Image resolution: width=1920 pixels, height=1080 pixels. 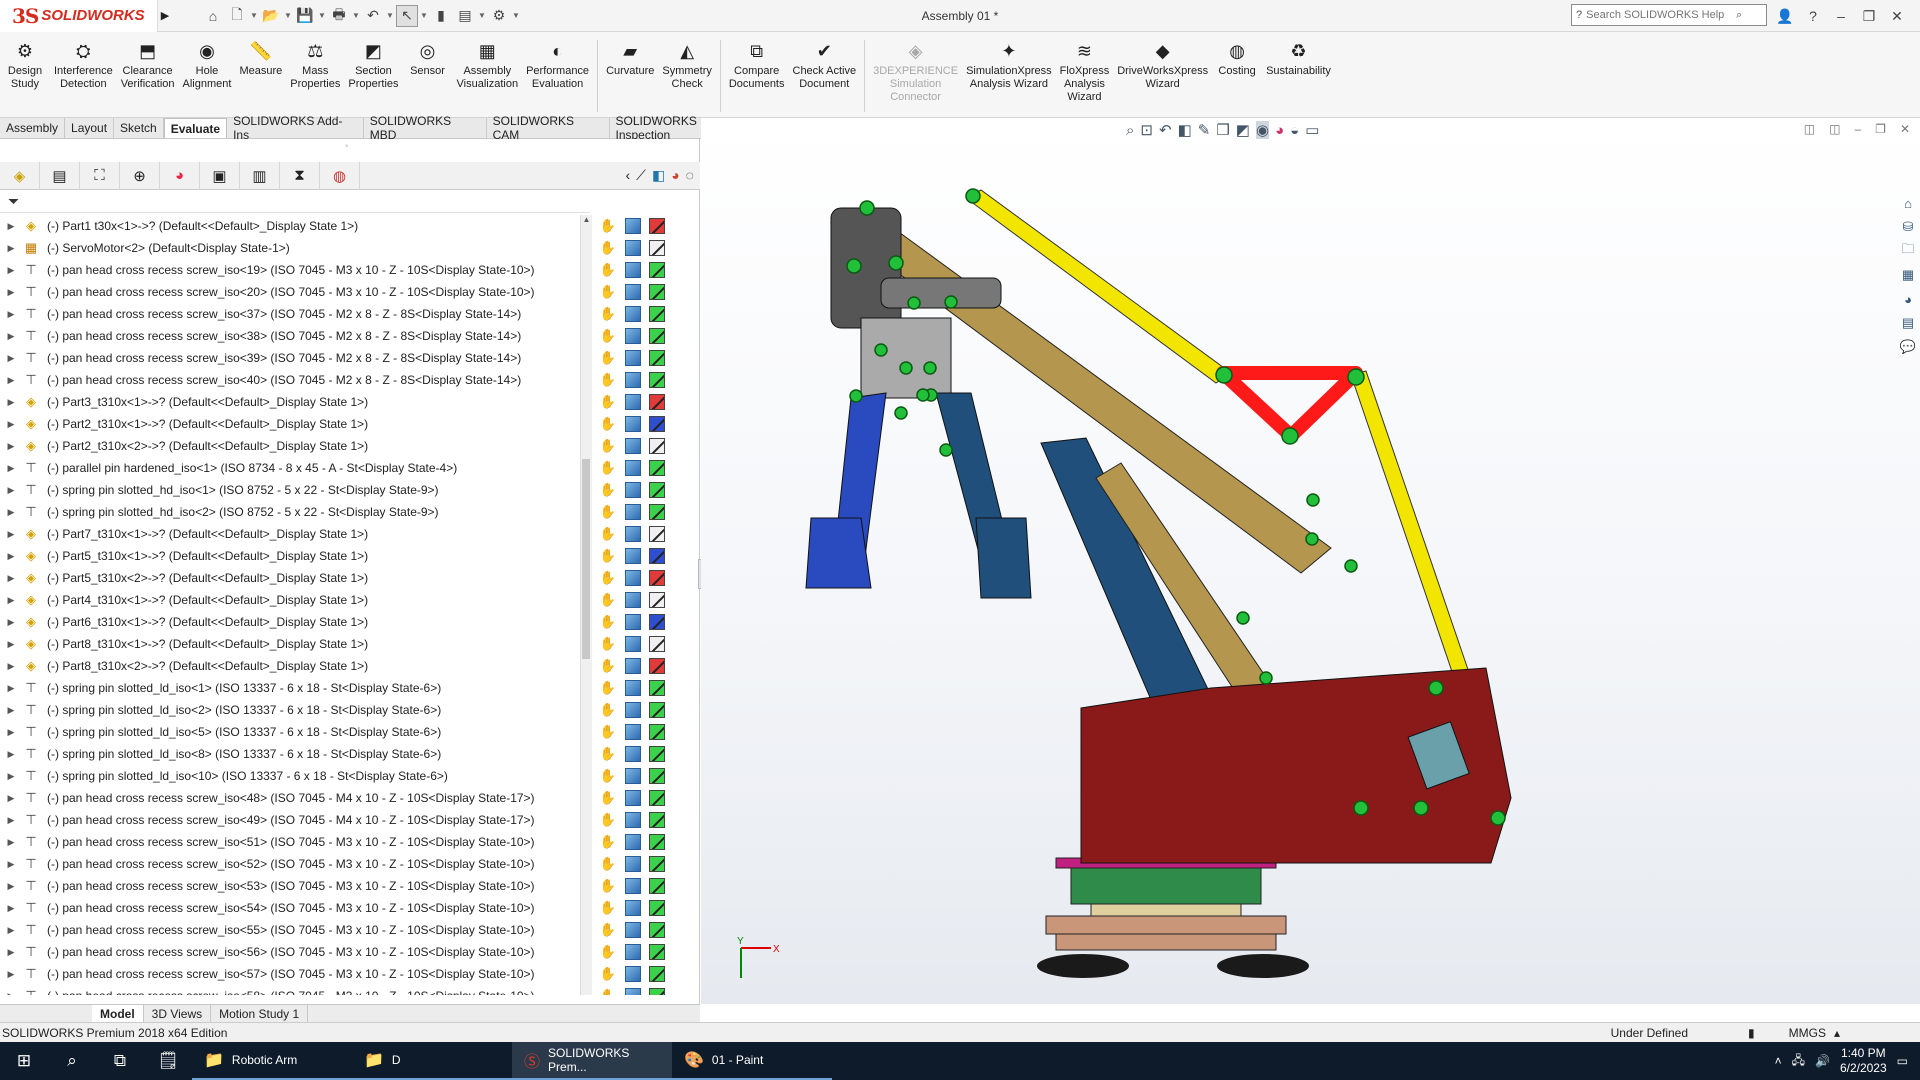 I want to click on display-manager-tab-icon: ◕, so click(x=180, y=175).